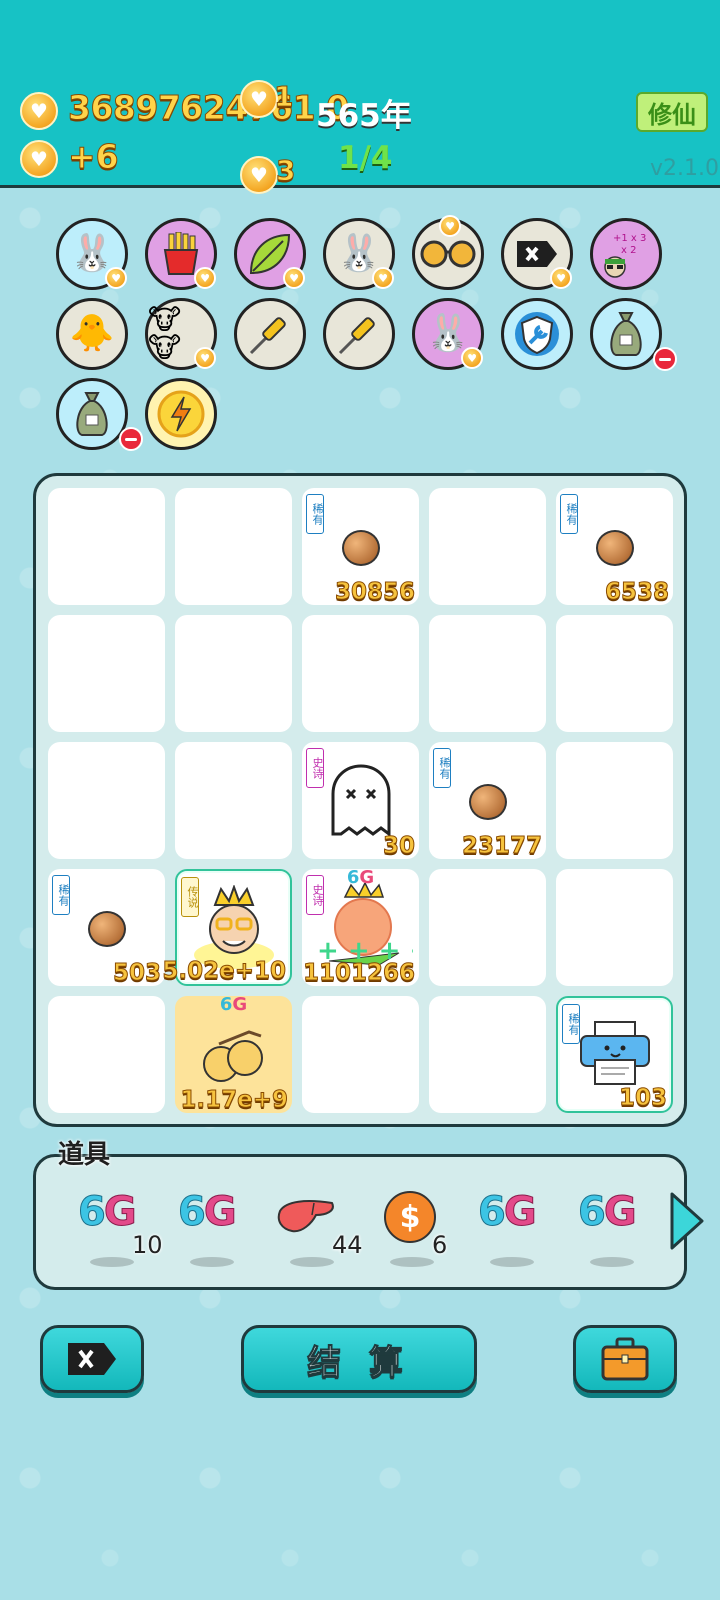 The width and height of the screenshot is (720, 1600). I want to click on board-cell: 稀有 503, so click(106, 928).